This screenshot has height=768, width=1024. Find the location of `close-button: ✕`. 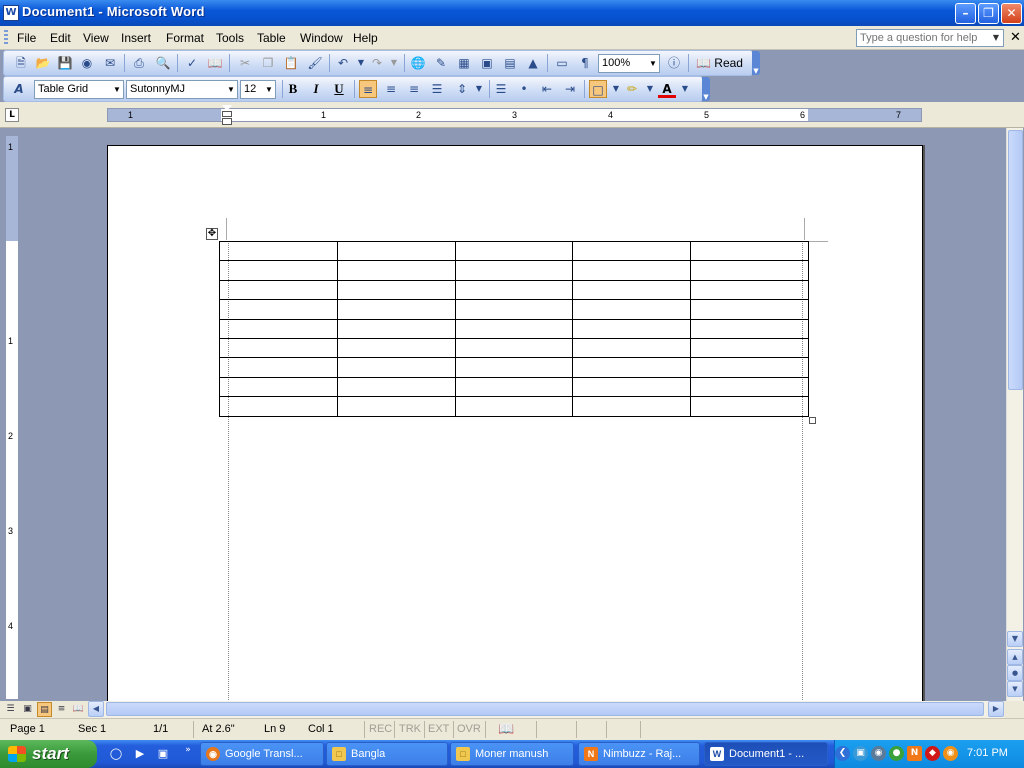

close-button: ✕ is located at coordinates (1011, 13).